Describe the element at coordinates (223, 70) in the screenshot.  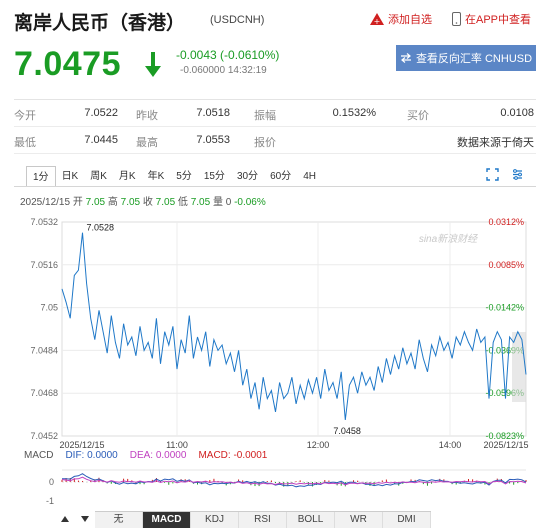
I see `price-subline: -0.060000 14:32:19` at that location.